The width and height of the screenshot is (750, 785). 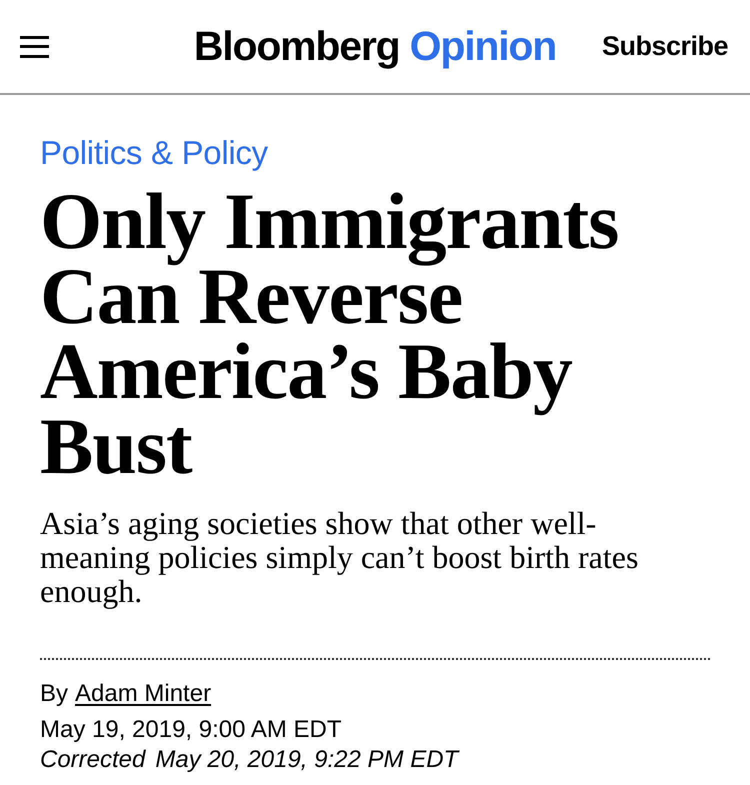 I want to click on corrected-date: May 20, 2019, 9:22 PM EDT, so click(x=306, y=760).